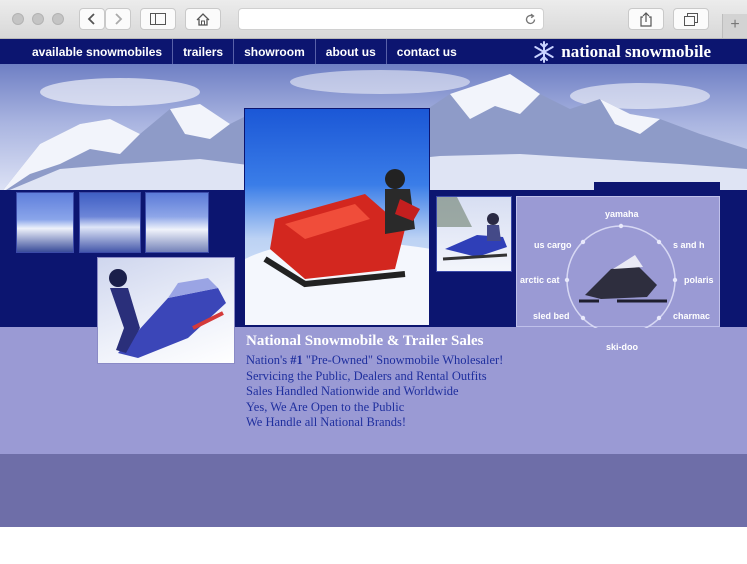 The width and height of the screenshot is (747, 564). What do you see at coordinates (691, 316) in the screenshot?
I see `brand-charmac: charmac` at bounding box center [691, 316].